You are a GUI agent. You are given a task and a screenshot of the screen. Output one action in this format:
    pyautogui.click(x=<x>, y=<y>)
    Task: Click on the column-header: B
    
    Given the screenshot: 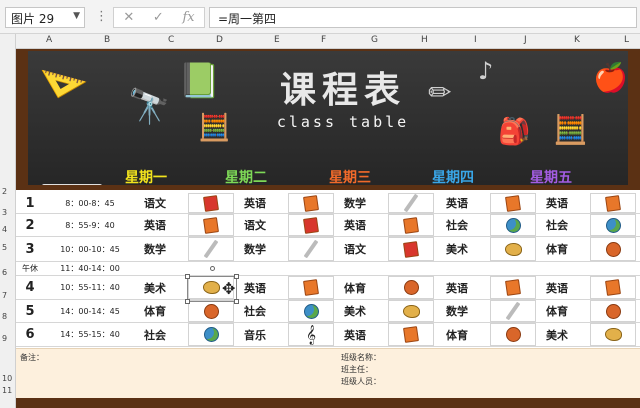 What is the action you would take?
    pyautogui.click(x=107, y=40)
    